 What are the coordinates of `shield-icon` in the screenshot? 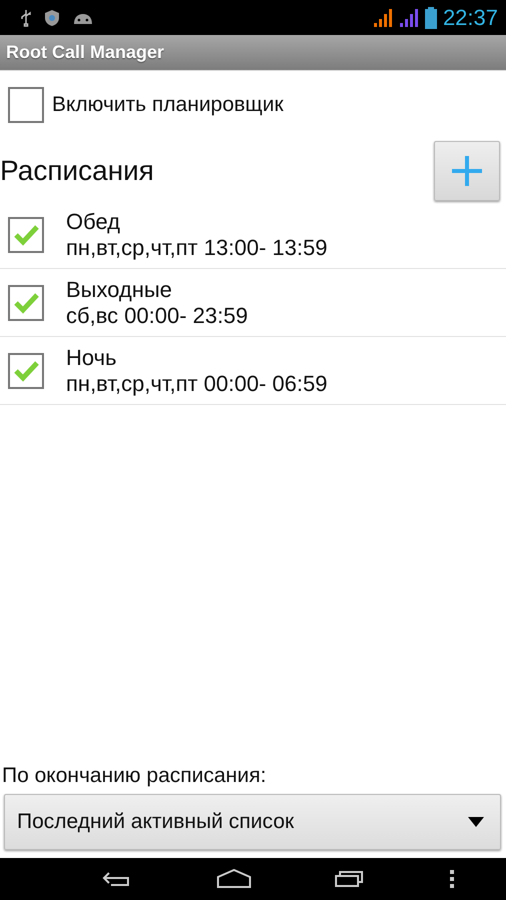 It's located at (52, 17).